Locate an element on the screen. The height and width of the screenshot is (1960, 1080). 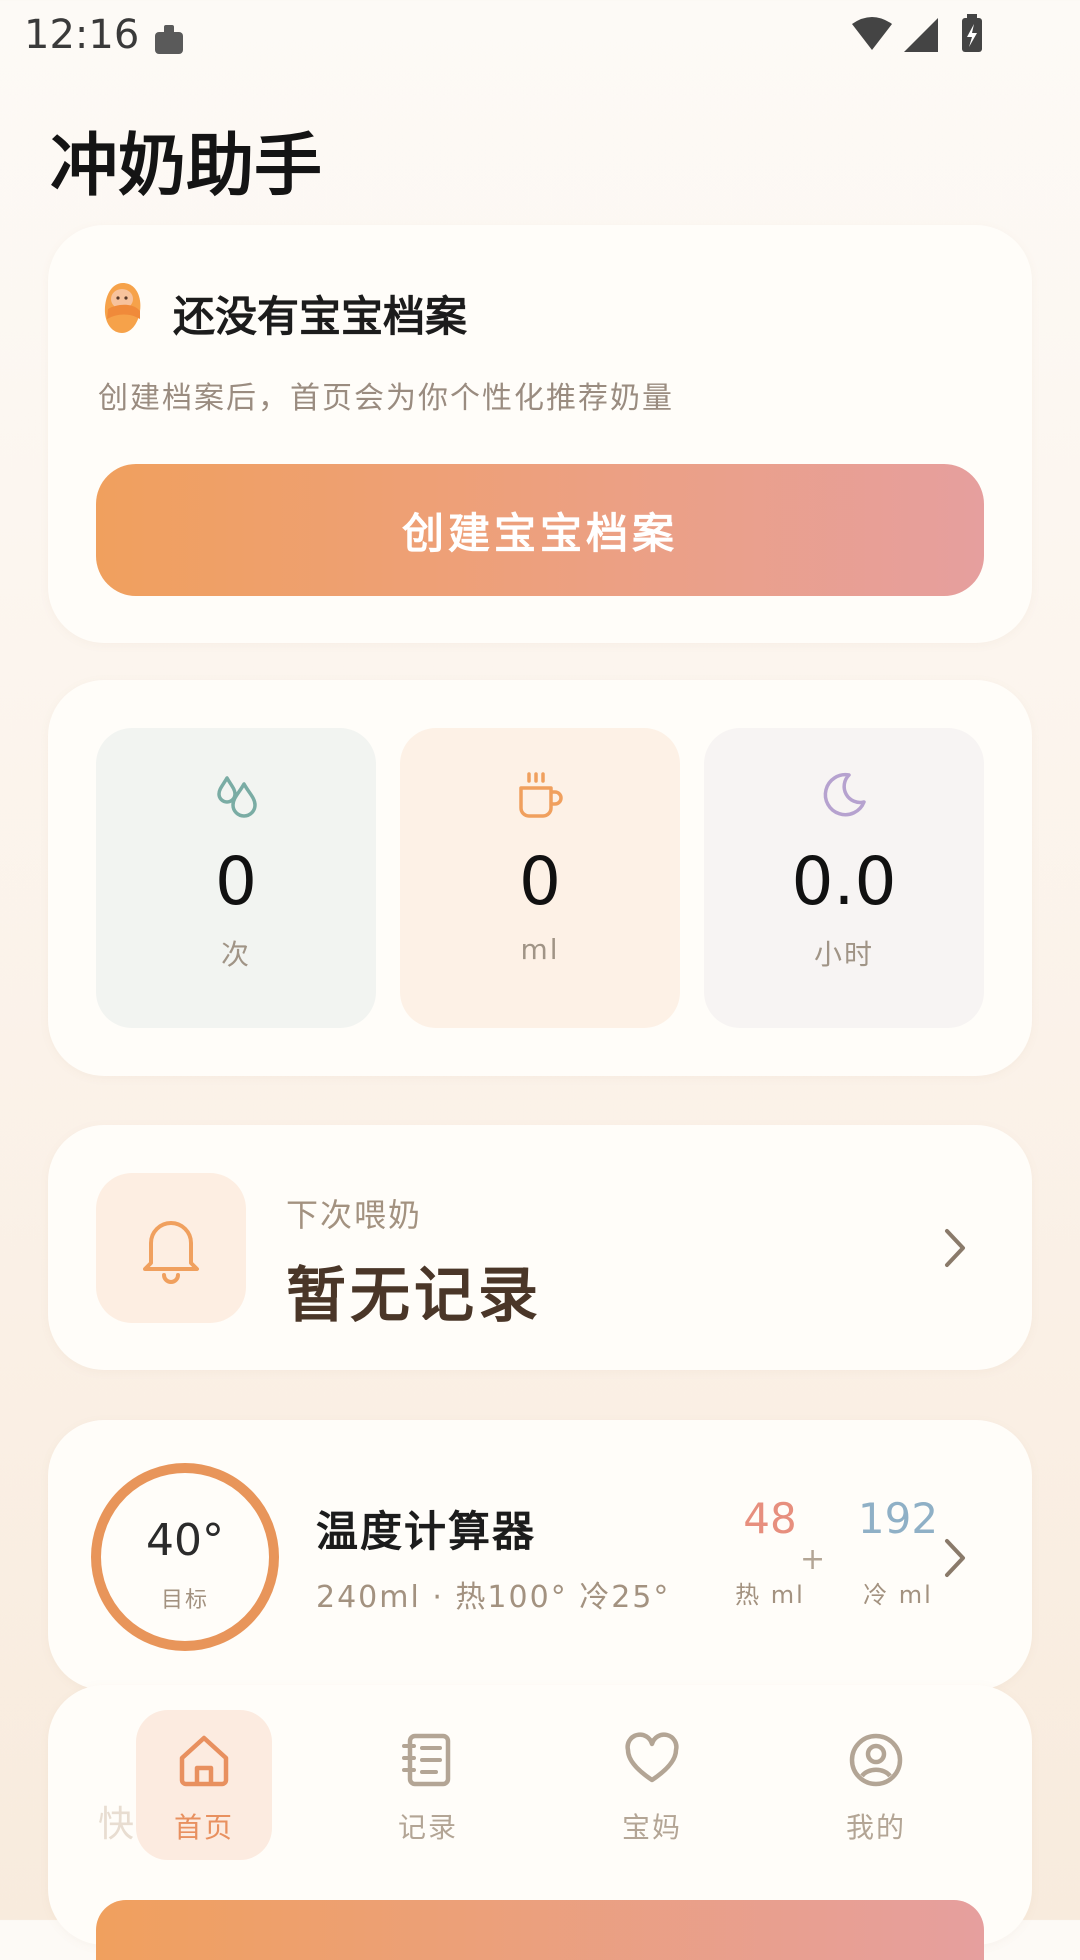
sleep-hours-unit: 小时 is located at coordinates (843, 954).